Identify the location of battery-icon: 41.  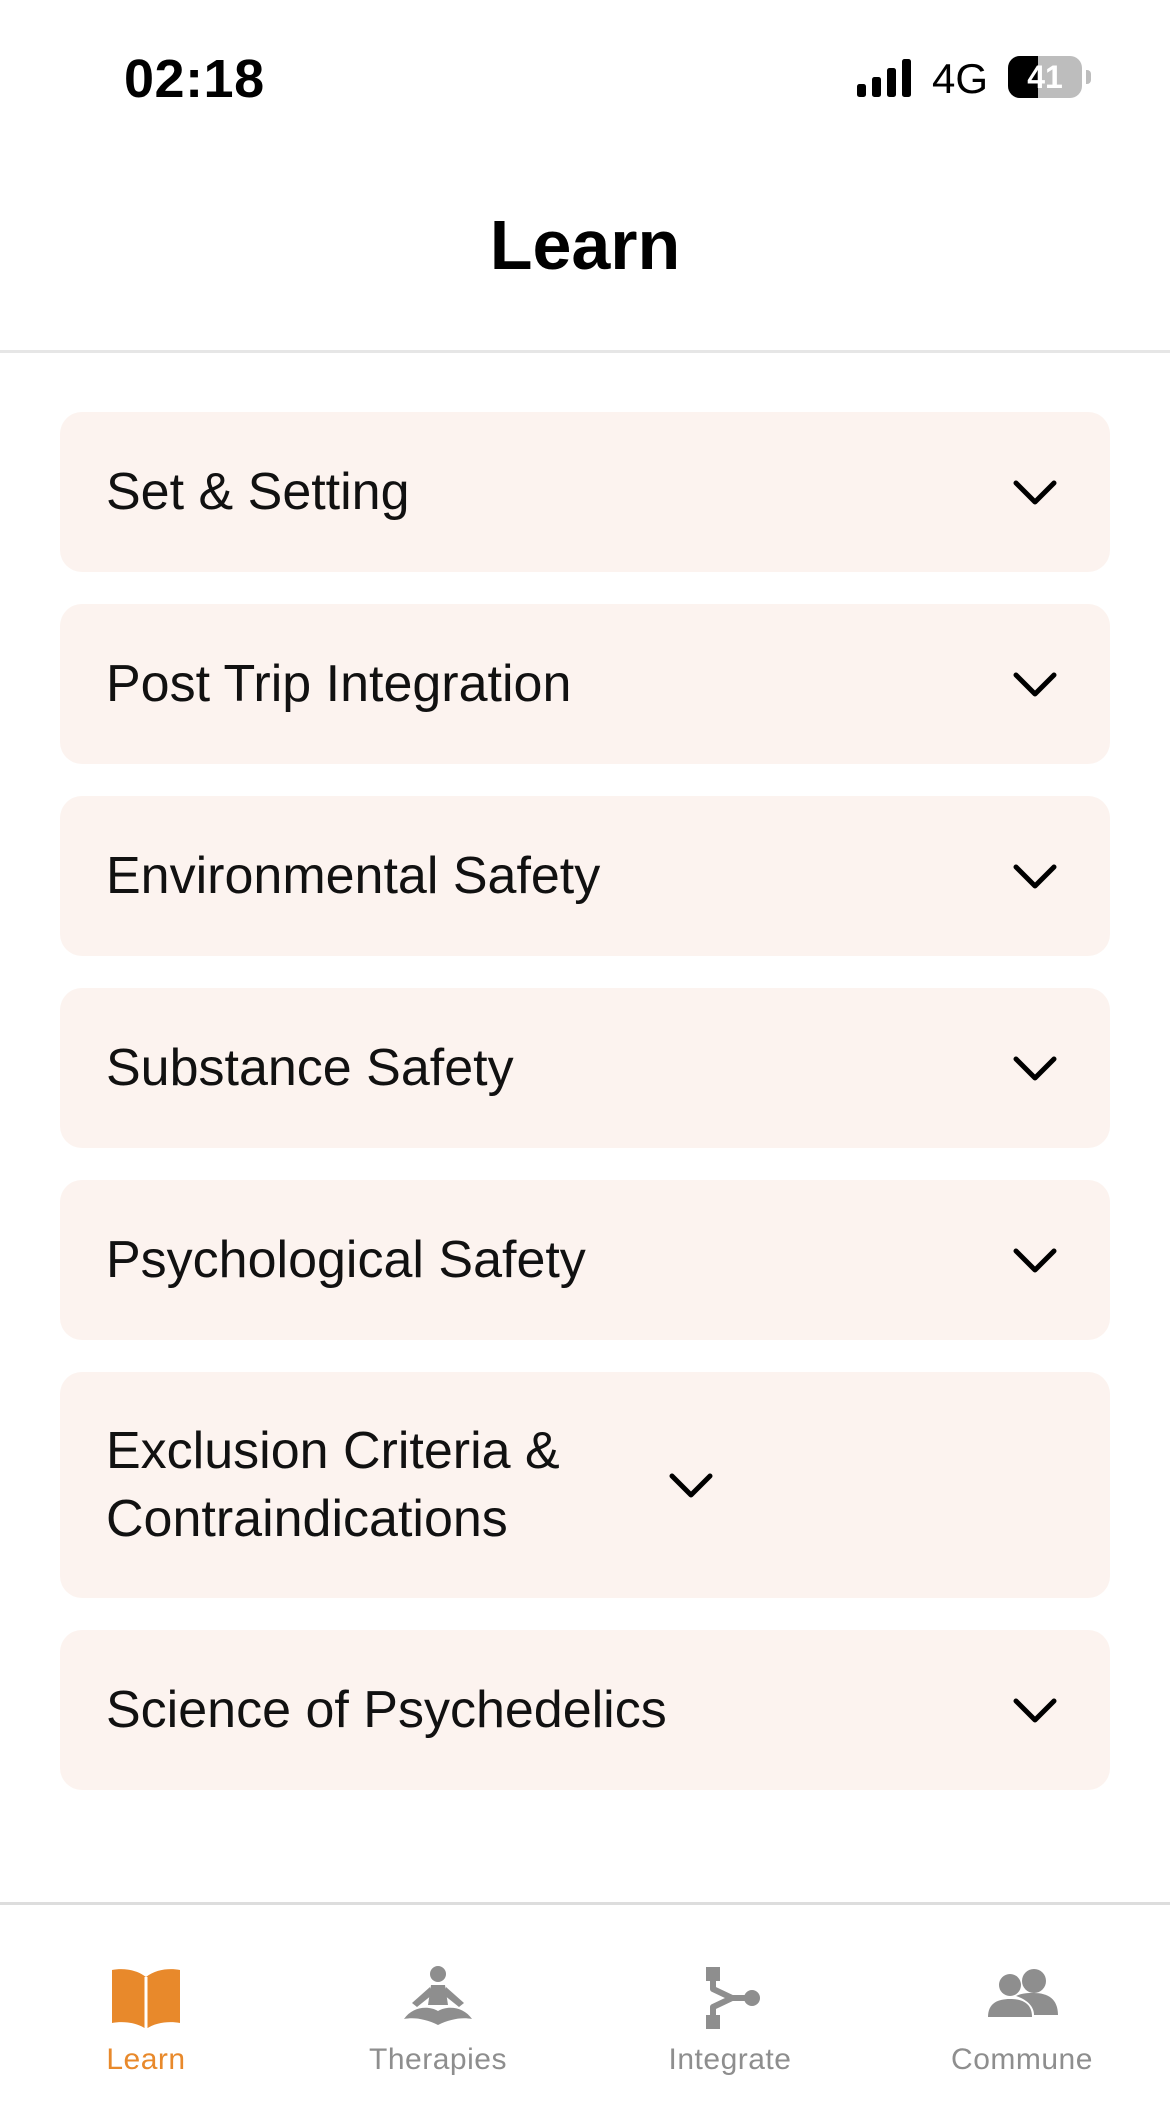
(1050, 77).